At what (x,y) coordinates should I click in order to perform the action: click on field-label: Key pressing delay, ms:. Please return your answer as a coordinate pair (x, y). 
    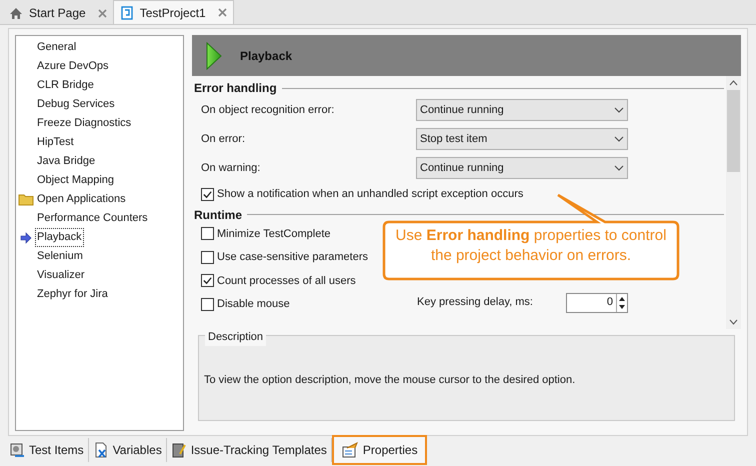
    Looking at the image, I should click on (475, 302).